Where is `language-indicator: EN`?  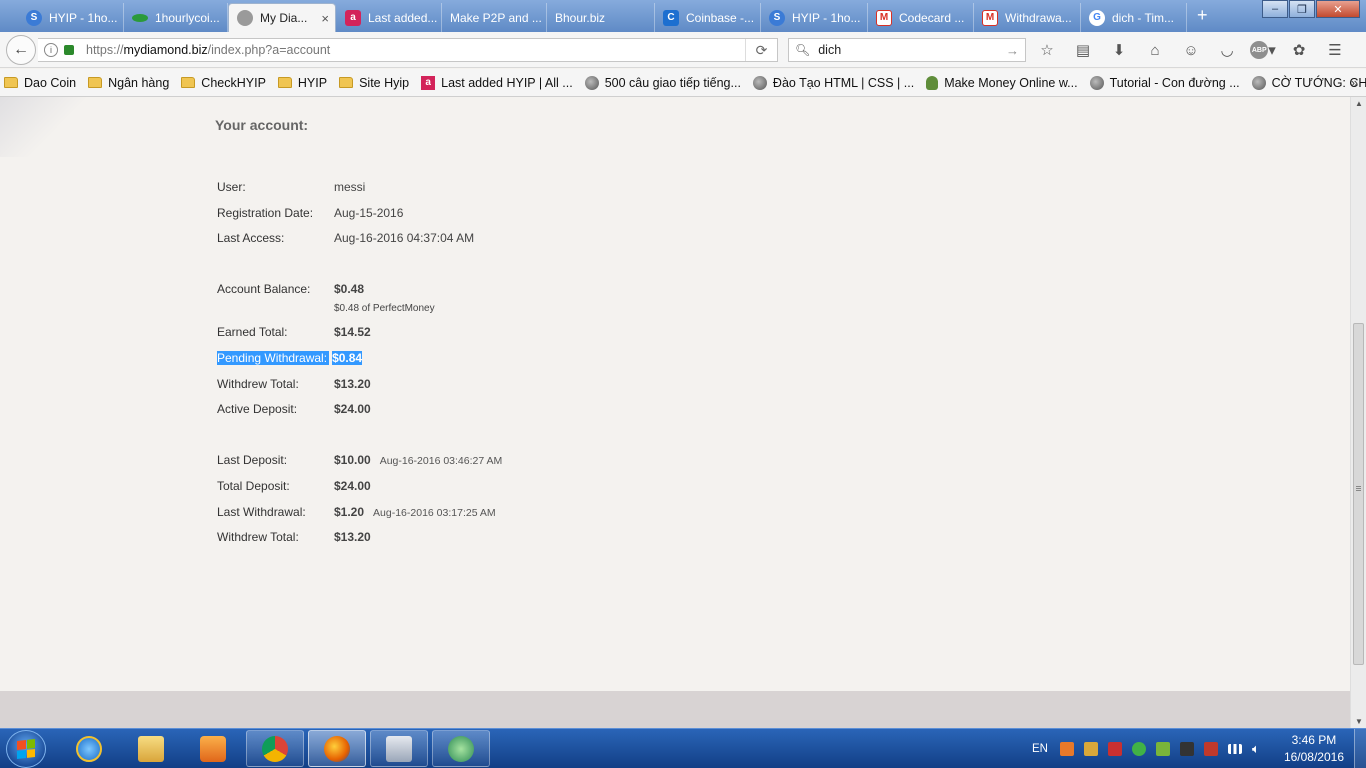
language-indicator: EN is located at coordinates (1040, 749).